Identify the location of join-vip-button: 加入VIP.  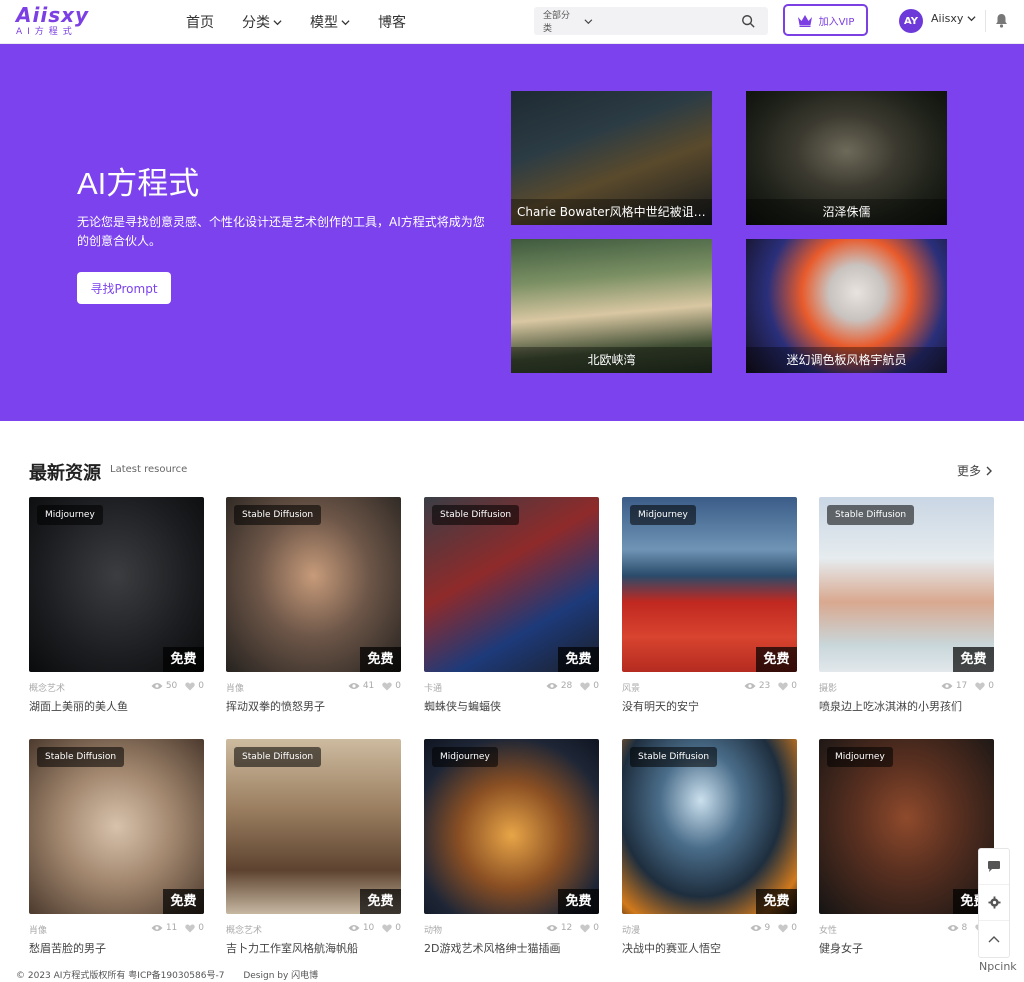
(825, 20).